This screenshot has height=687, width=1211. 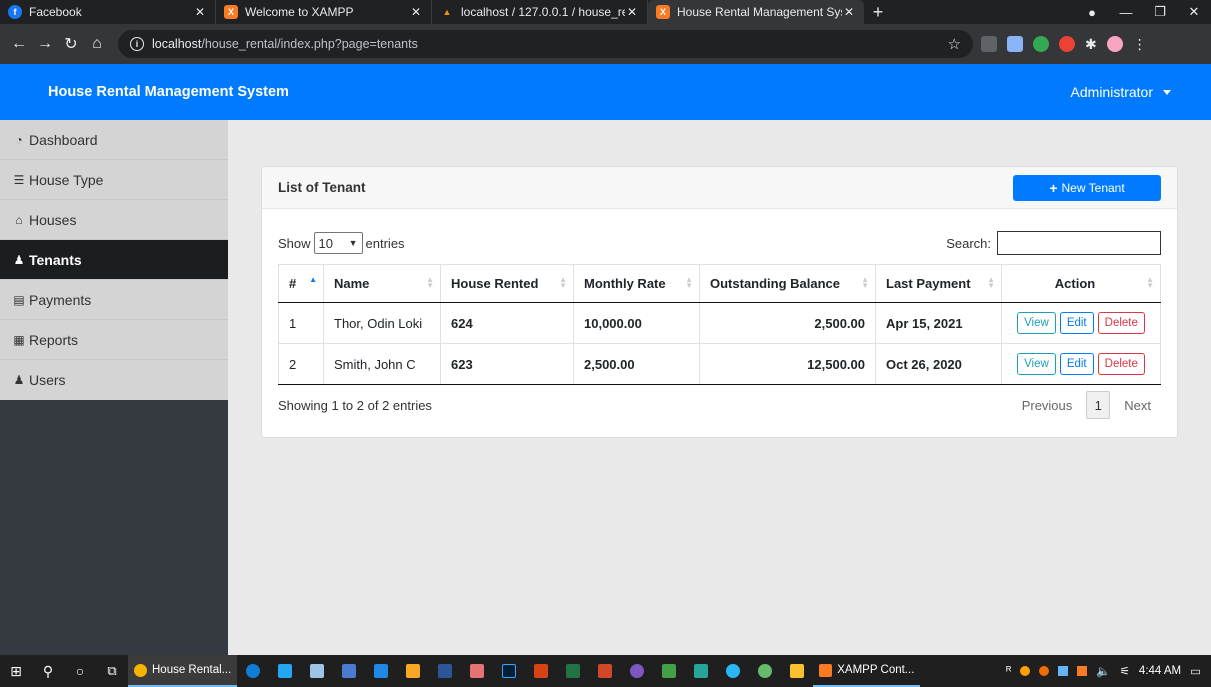 I want to click on column-header-house-rented: House Rented ▲ ▼, so click(x=507, y=283).